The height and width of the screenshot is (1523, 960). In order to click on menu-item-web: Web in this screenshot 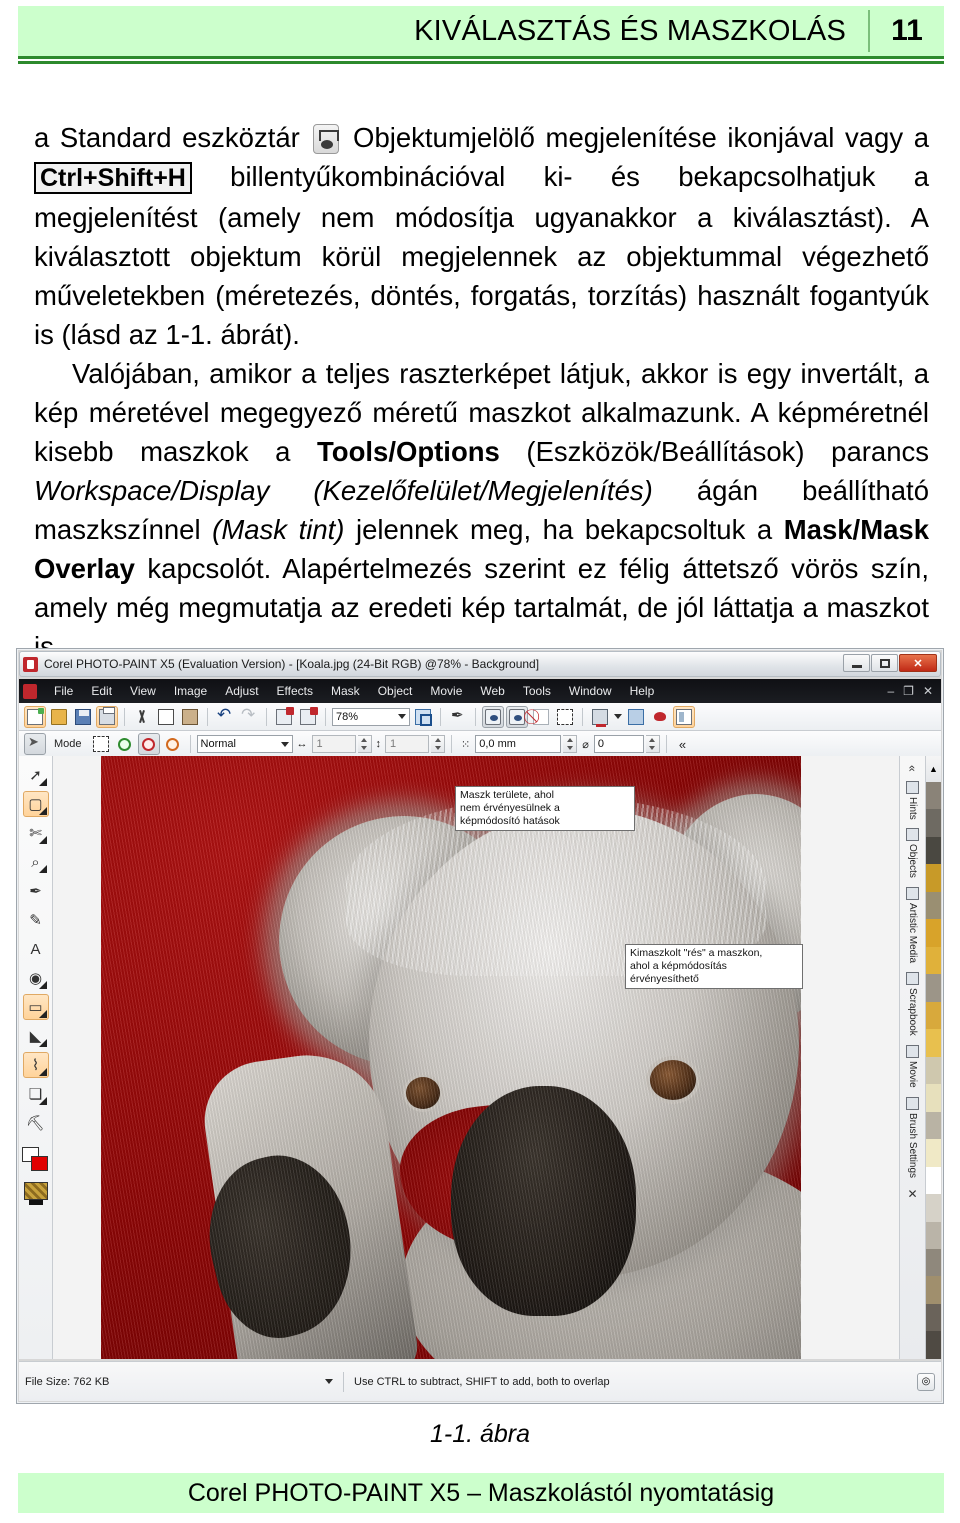, I will do `click(492, 691)`.